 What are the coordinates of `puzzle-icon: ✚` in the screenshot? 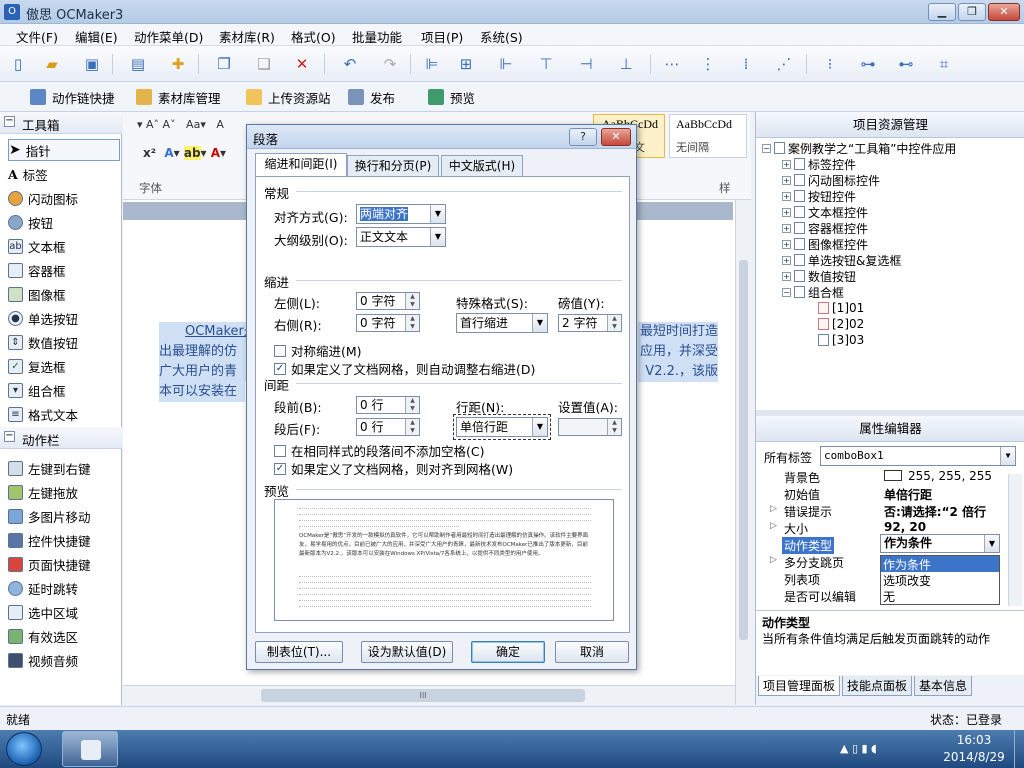 It's located at (178, 64).